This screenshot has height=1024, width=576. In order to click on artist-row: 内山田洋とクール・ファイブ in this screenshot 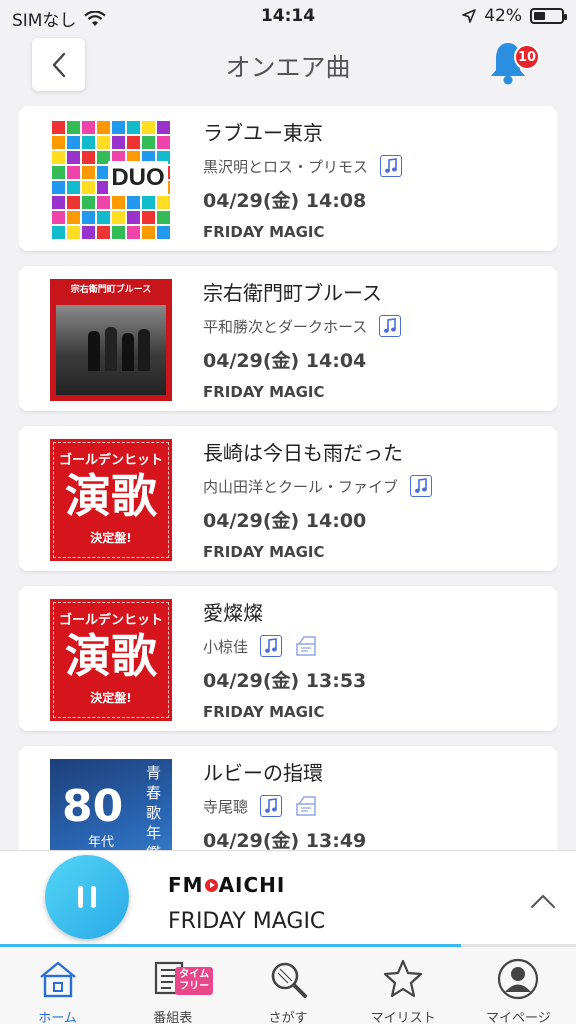, I will do `click(375, 486)`.